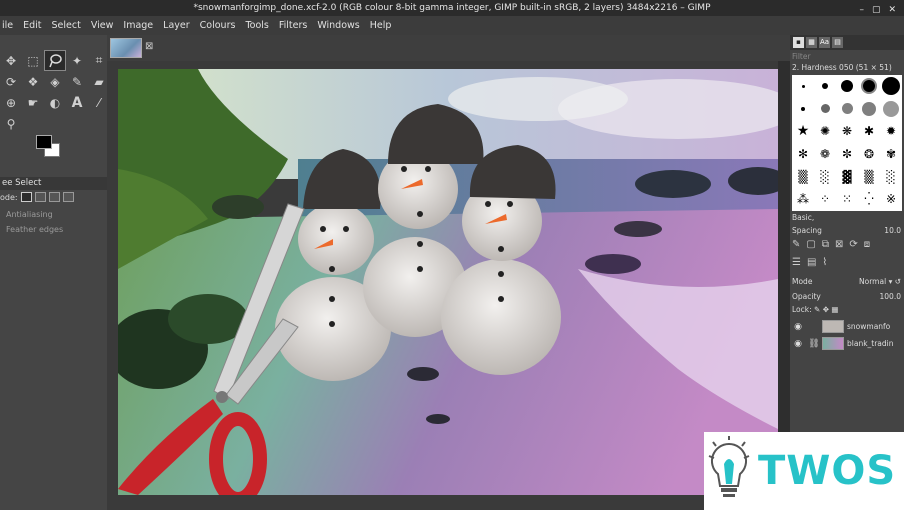 The image size is (904, 510). Describe the element at coordinates (40, 197) in the screenshot. I see `mode-add-button` at that location.